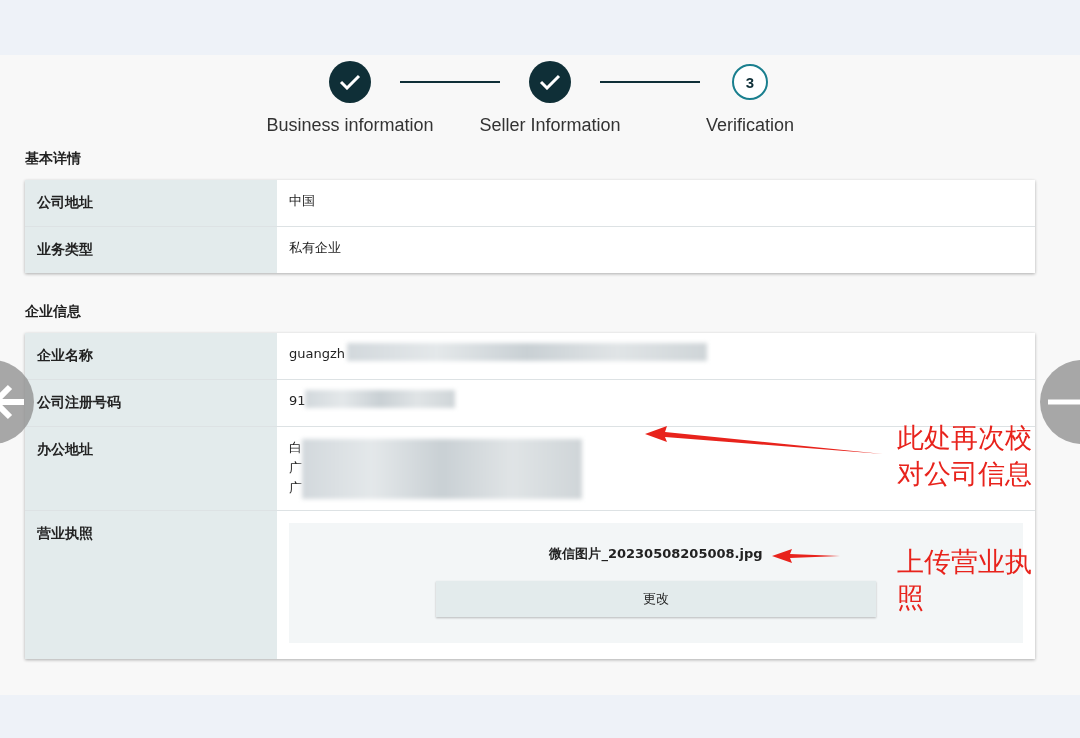  Describe the element at coordinates (65, 449) in the screenshot. I see `row-label: 办公地址` at that location.